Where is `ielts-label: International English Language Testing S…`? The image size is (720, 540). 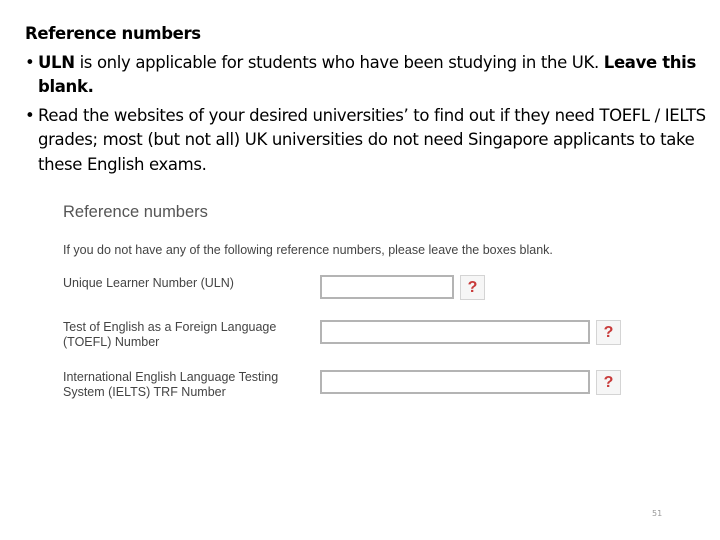
ielts-label: International English Language Testing S… is located at coordinates (171, 384).